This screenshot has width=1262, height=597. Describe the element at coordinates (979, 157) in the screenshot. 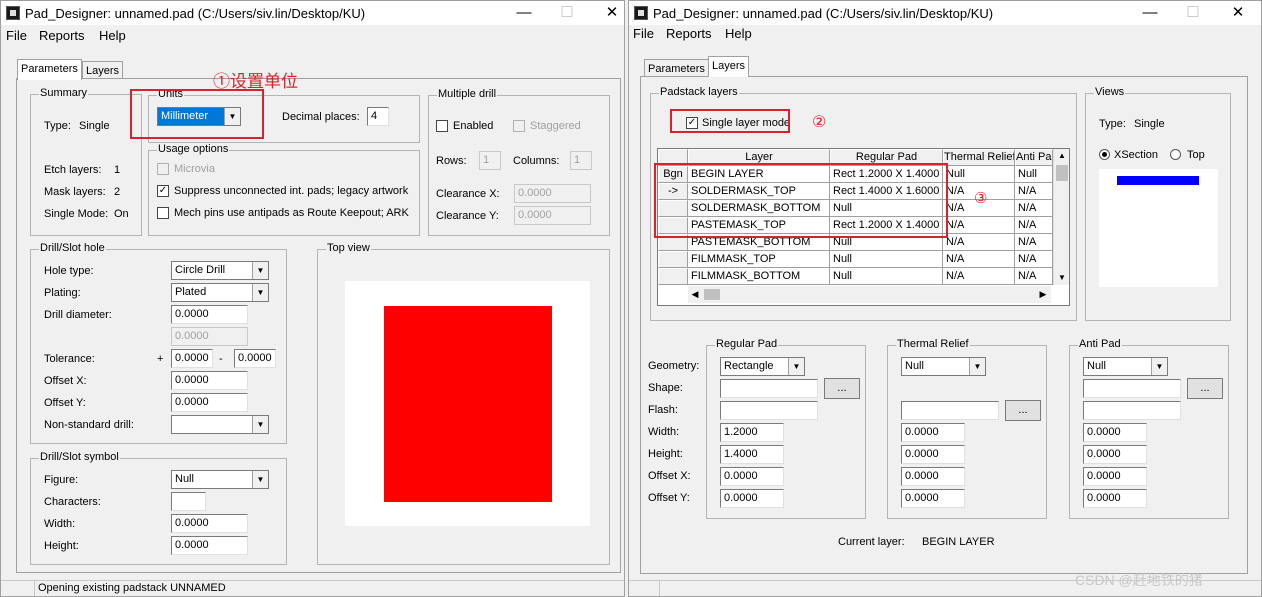

I see `column-header-thermal-relief: Thermal Relief` at that location.